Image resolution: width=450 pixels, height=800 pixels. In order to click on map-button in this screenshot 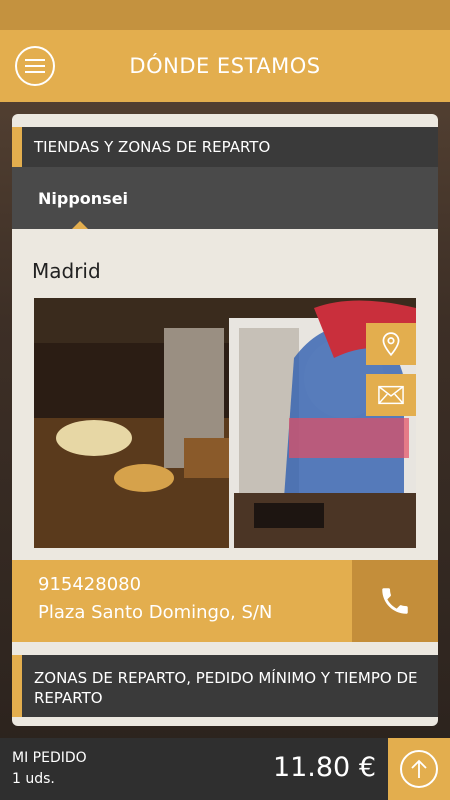, I will do `click(391, 344)`.